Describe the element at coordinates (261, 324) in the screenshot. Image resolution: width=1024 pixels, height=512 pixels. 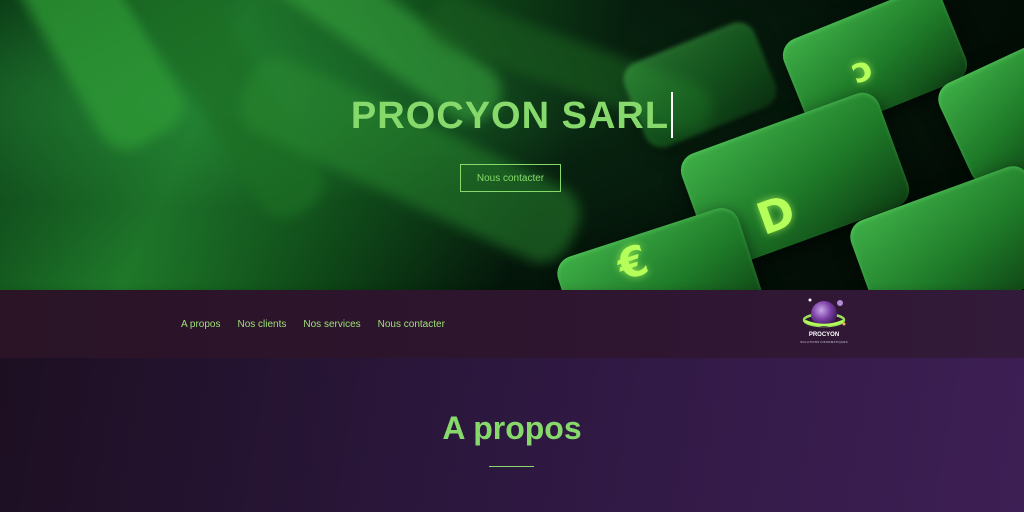
I see `nav-link-nos-clients: Nos clients` at that location.